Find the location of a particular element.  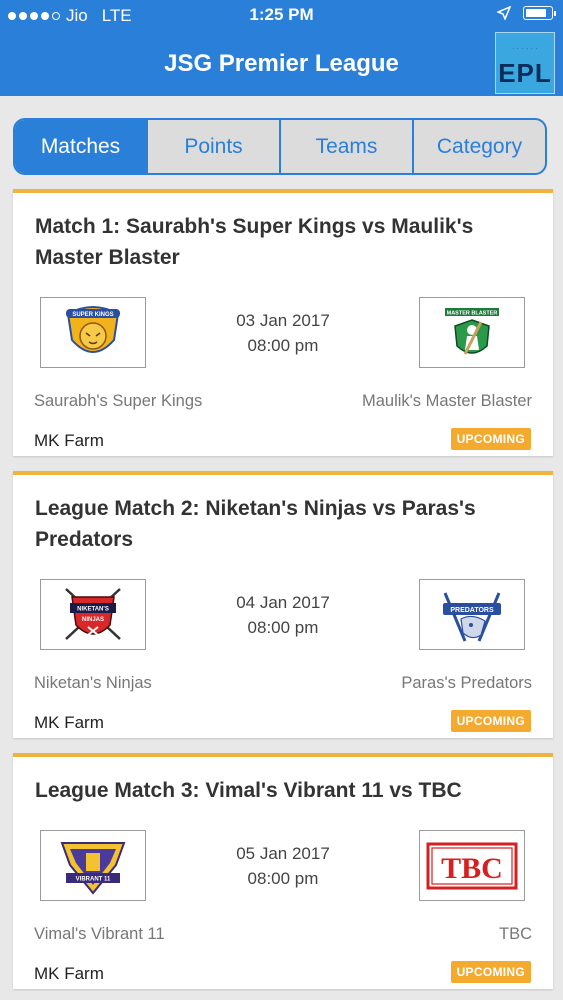

location-arrow-icon is located at coordinates (504, 13).